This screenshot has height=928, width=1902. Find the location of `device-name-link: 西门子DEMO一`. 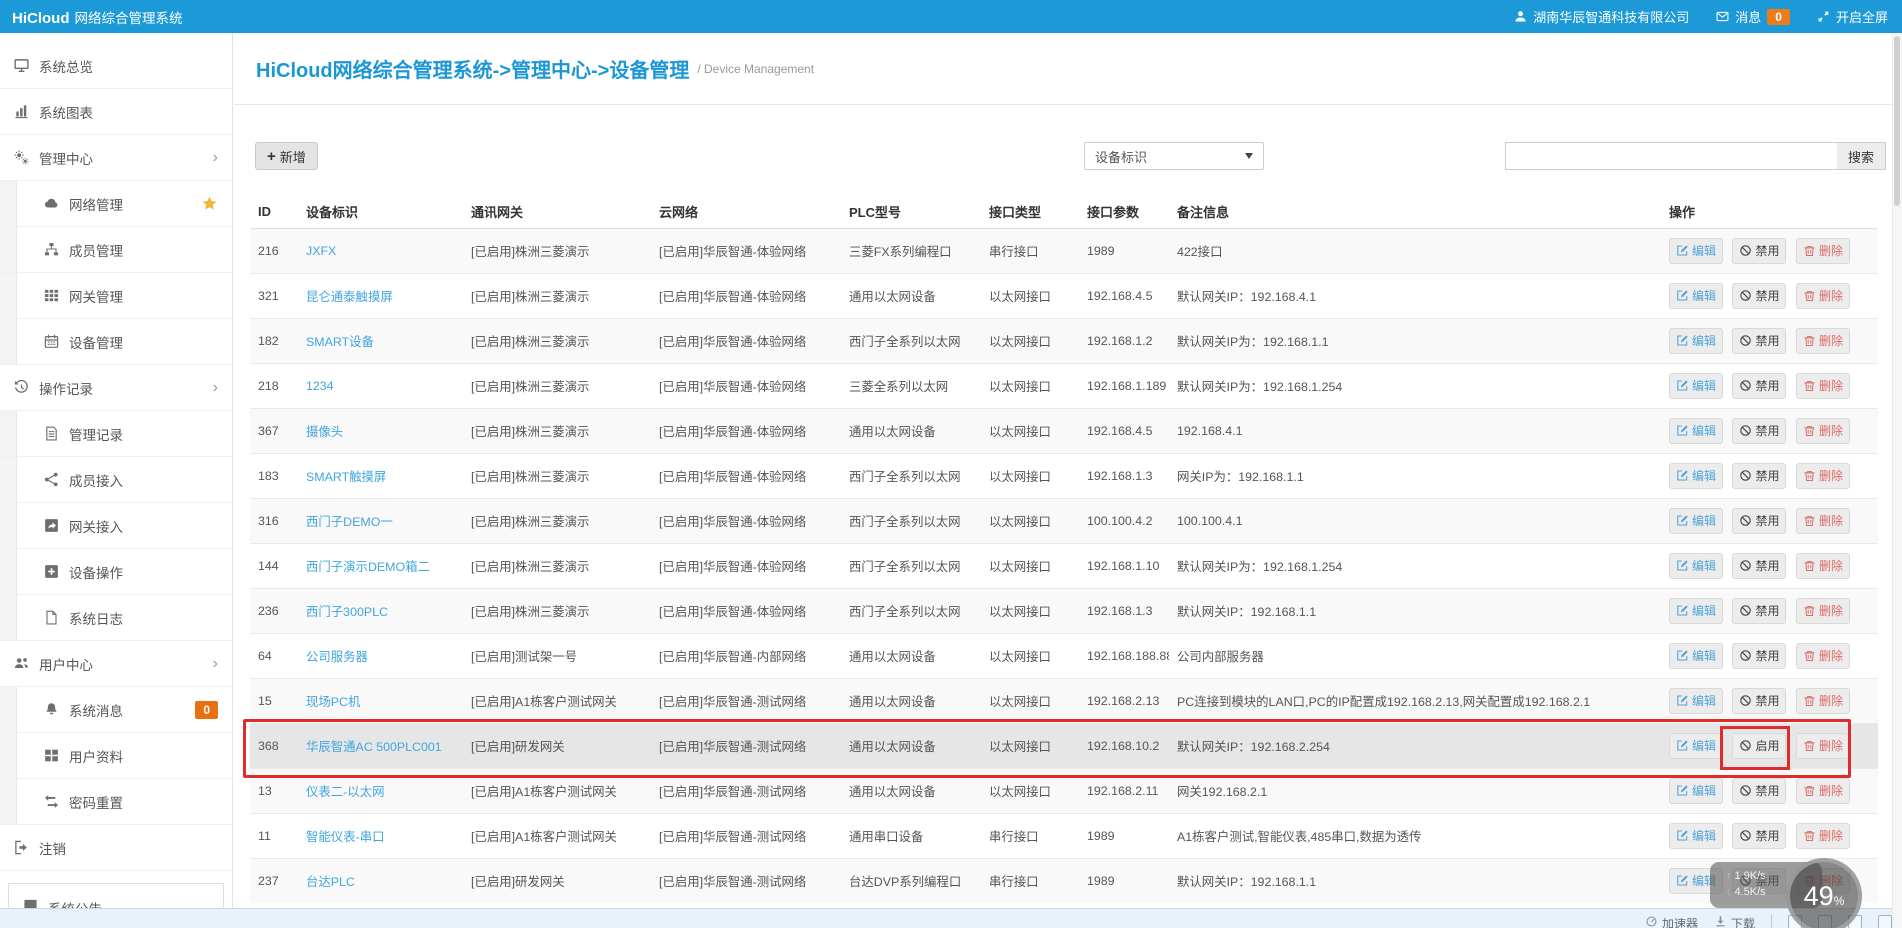

device-name-link: 西门子DEMO一 is located at coordinates (349, 522).